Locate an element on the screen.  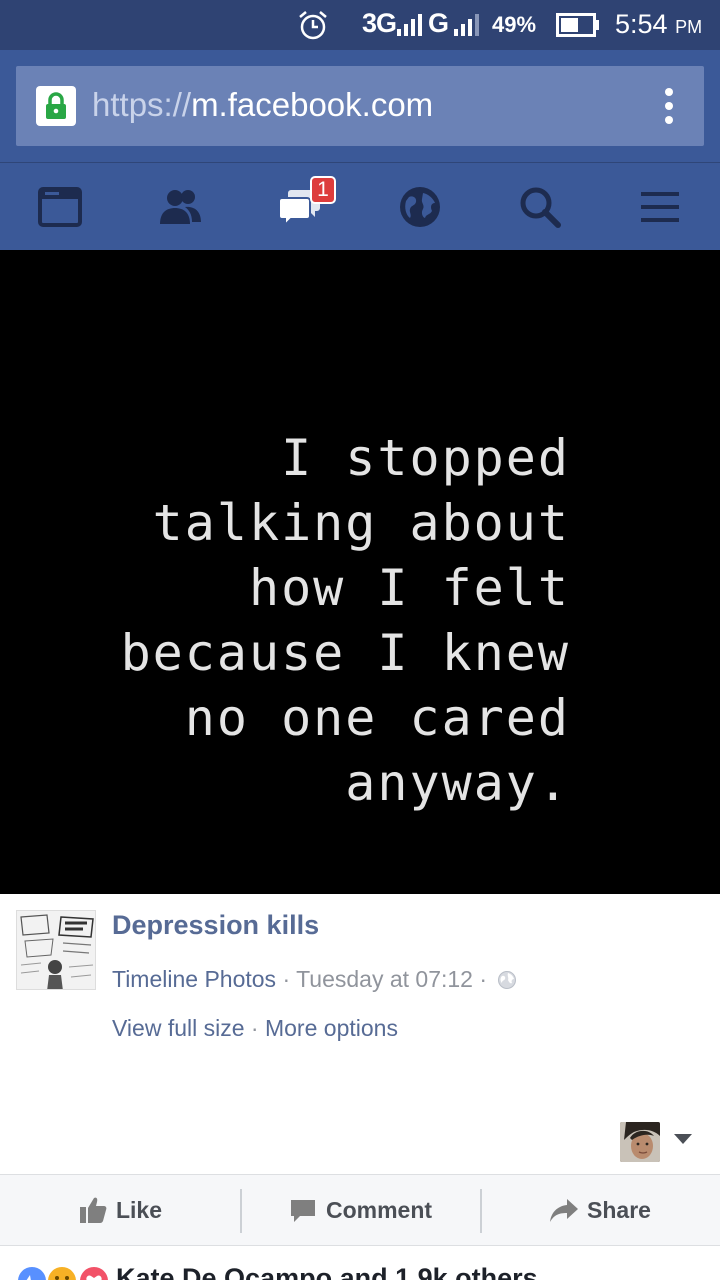
post-actions: Like Comment Share is located at coordinates (360, 1210).